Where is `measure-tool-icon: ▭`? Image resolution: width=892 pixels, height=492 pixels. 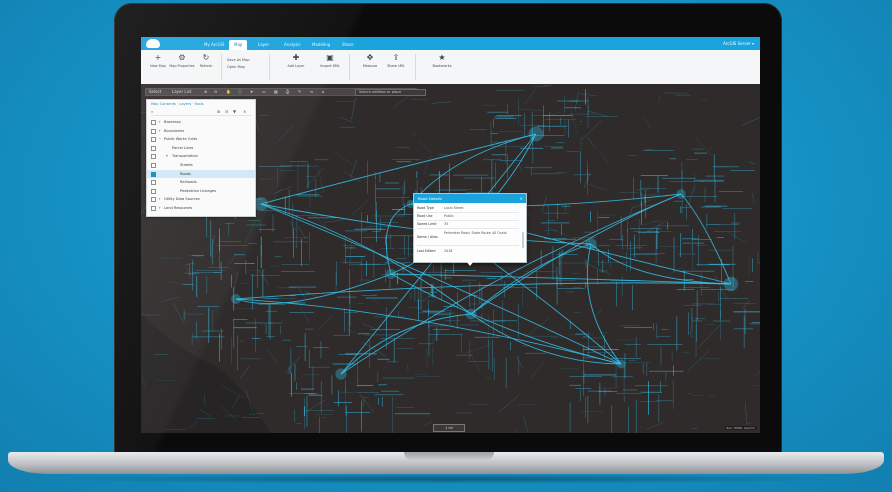
measure-tool-icon: ▭ is located at coordinates (264, 92).